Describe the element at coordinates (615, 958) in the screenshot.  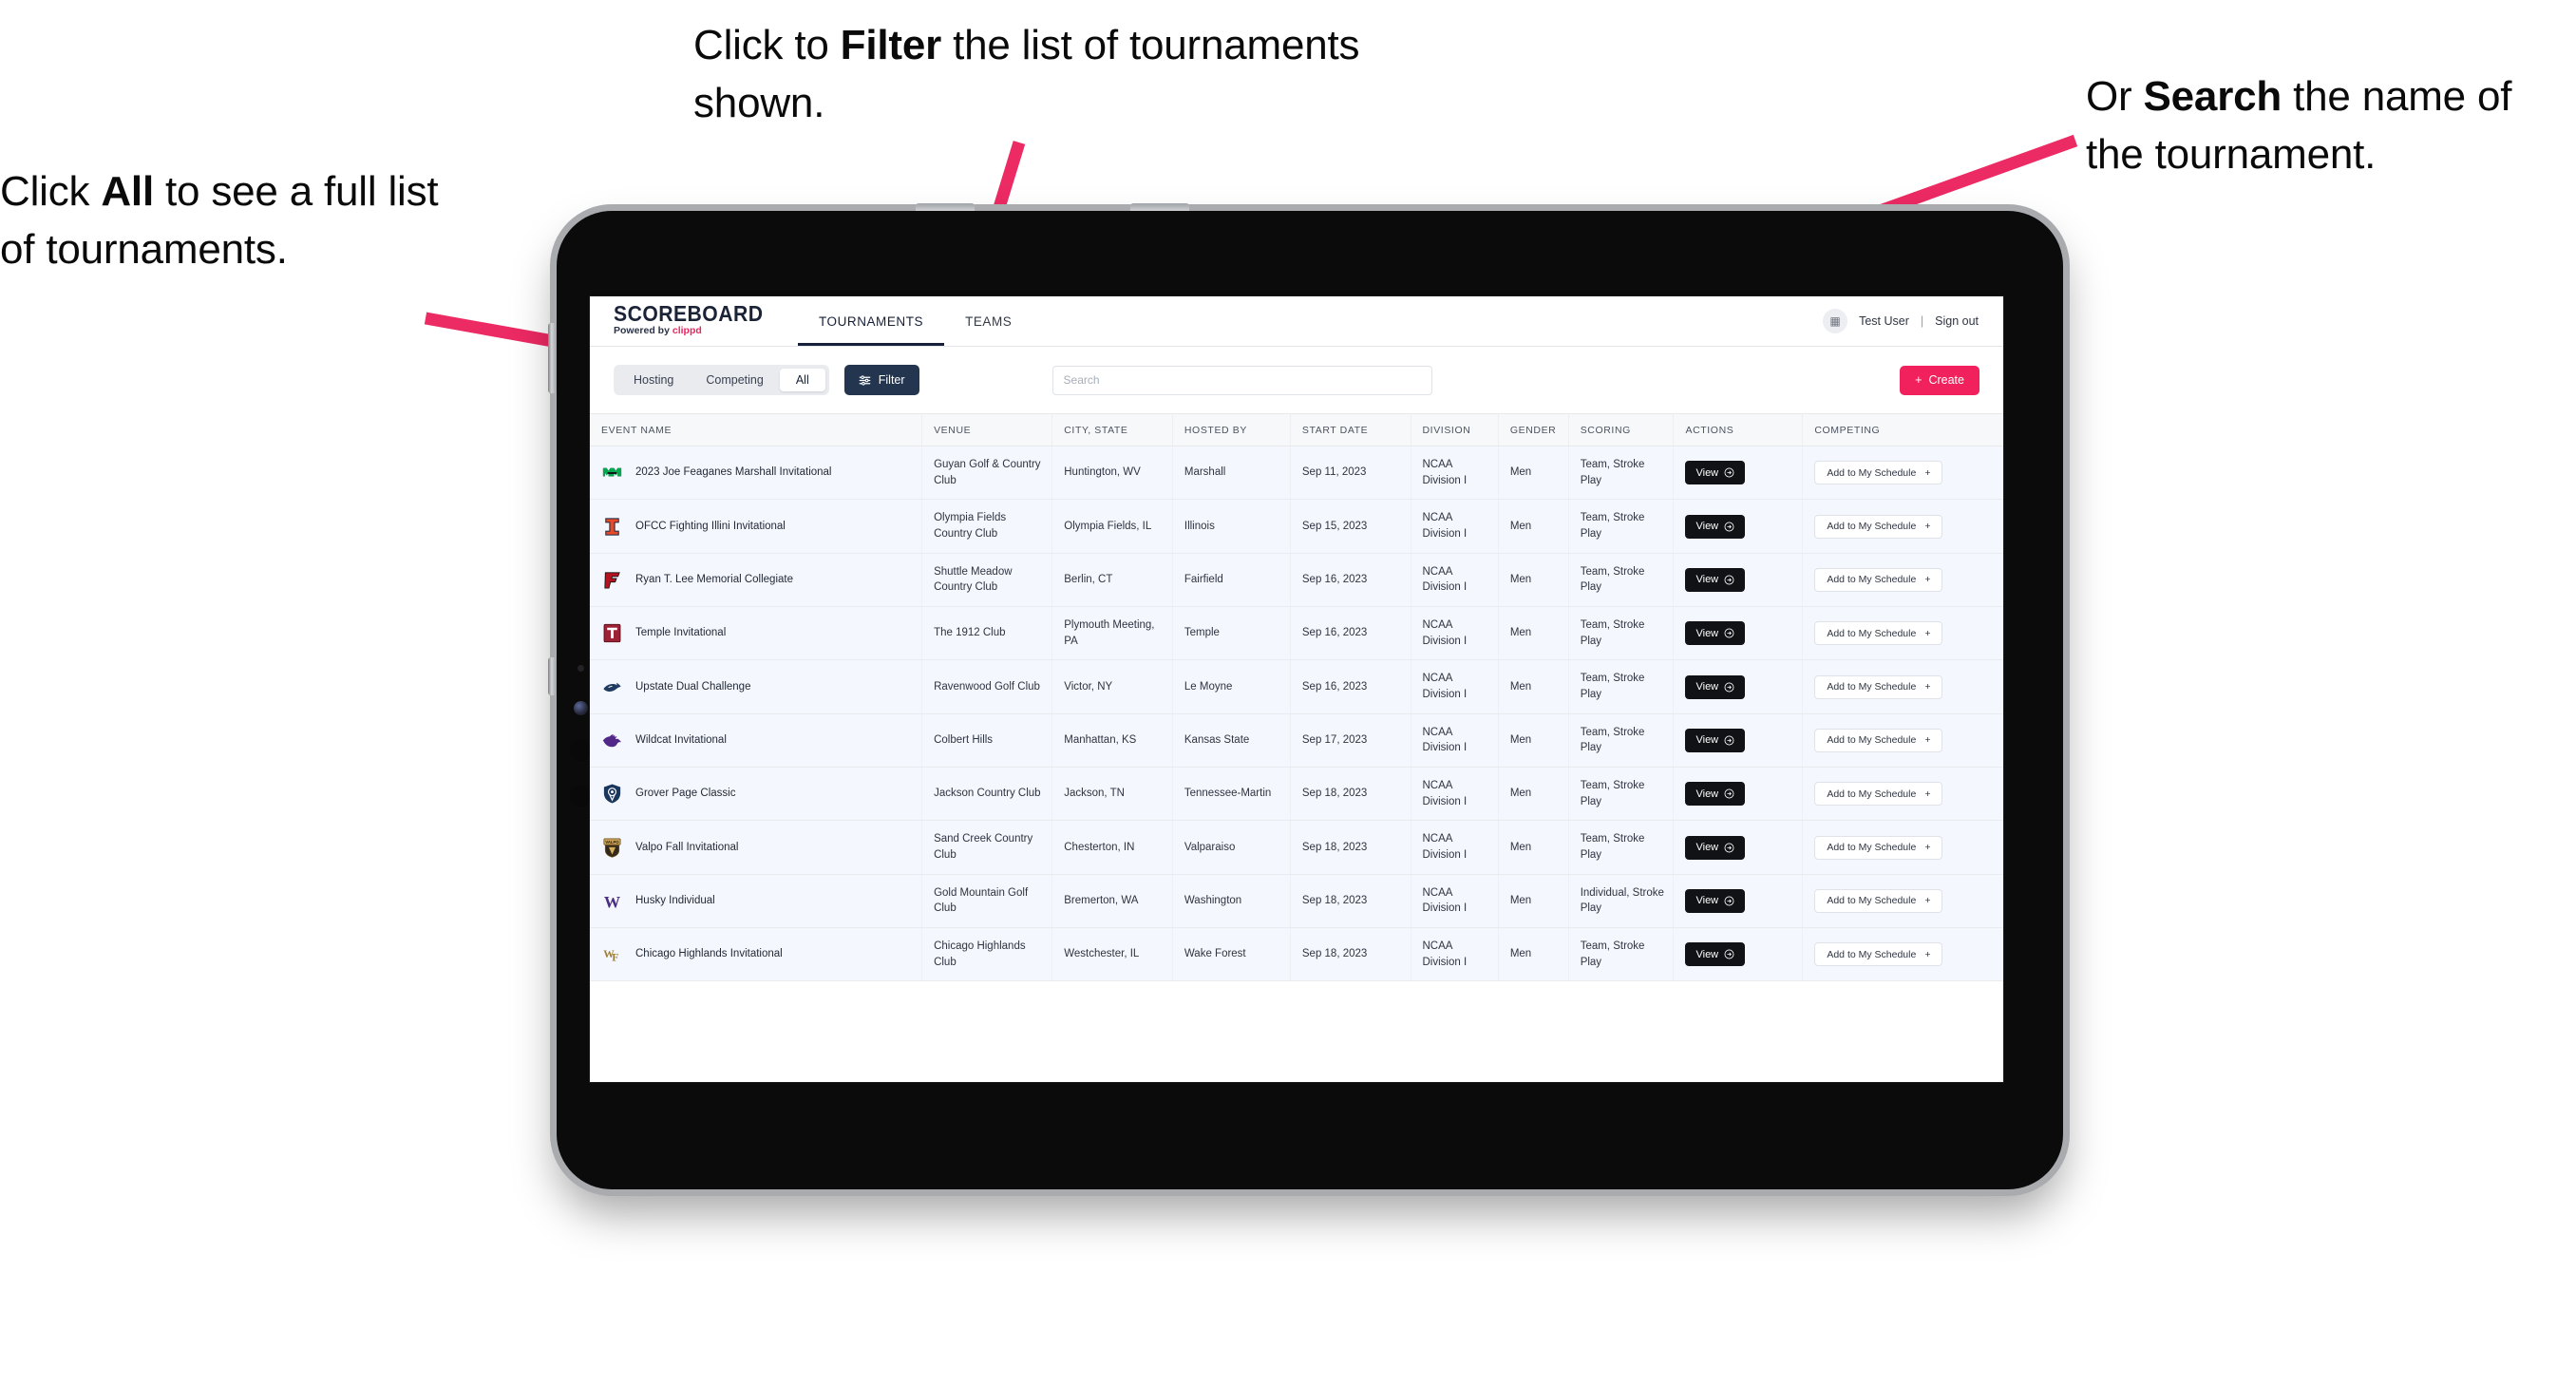
I see `svg-text: F` at that location.